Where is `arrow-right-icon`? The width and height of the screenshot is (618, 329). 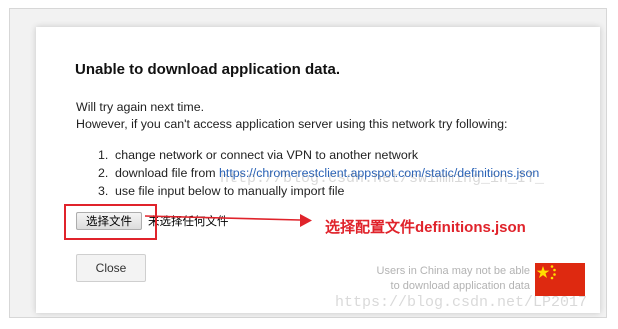 arrow-right-icon is located at coordinates (228, 220).